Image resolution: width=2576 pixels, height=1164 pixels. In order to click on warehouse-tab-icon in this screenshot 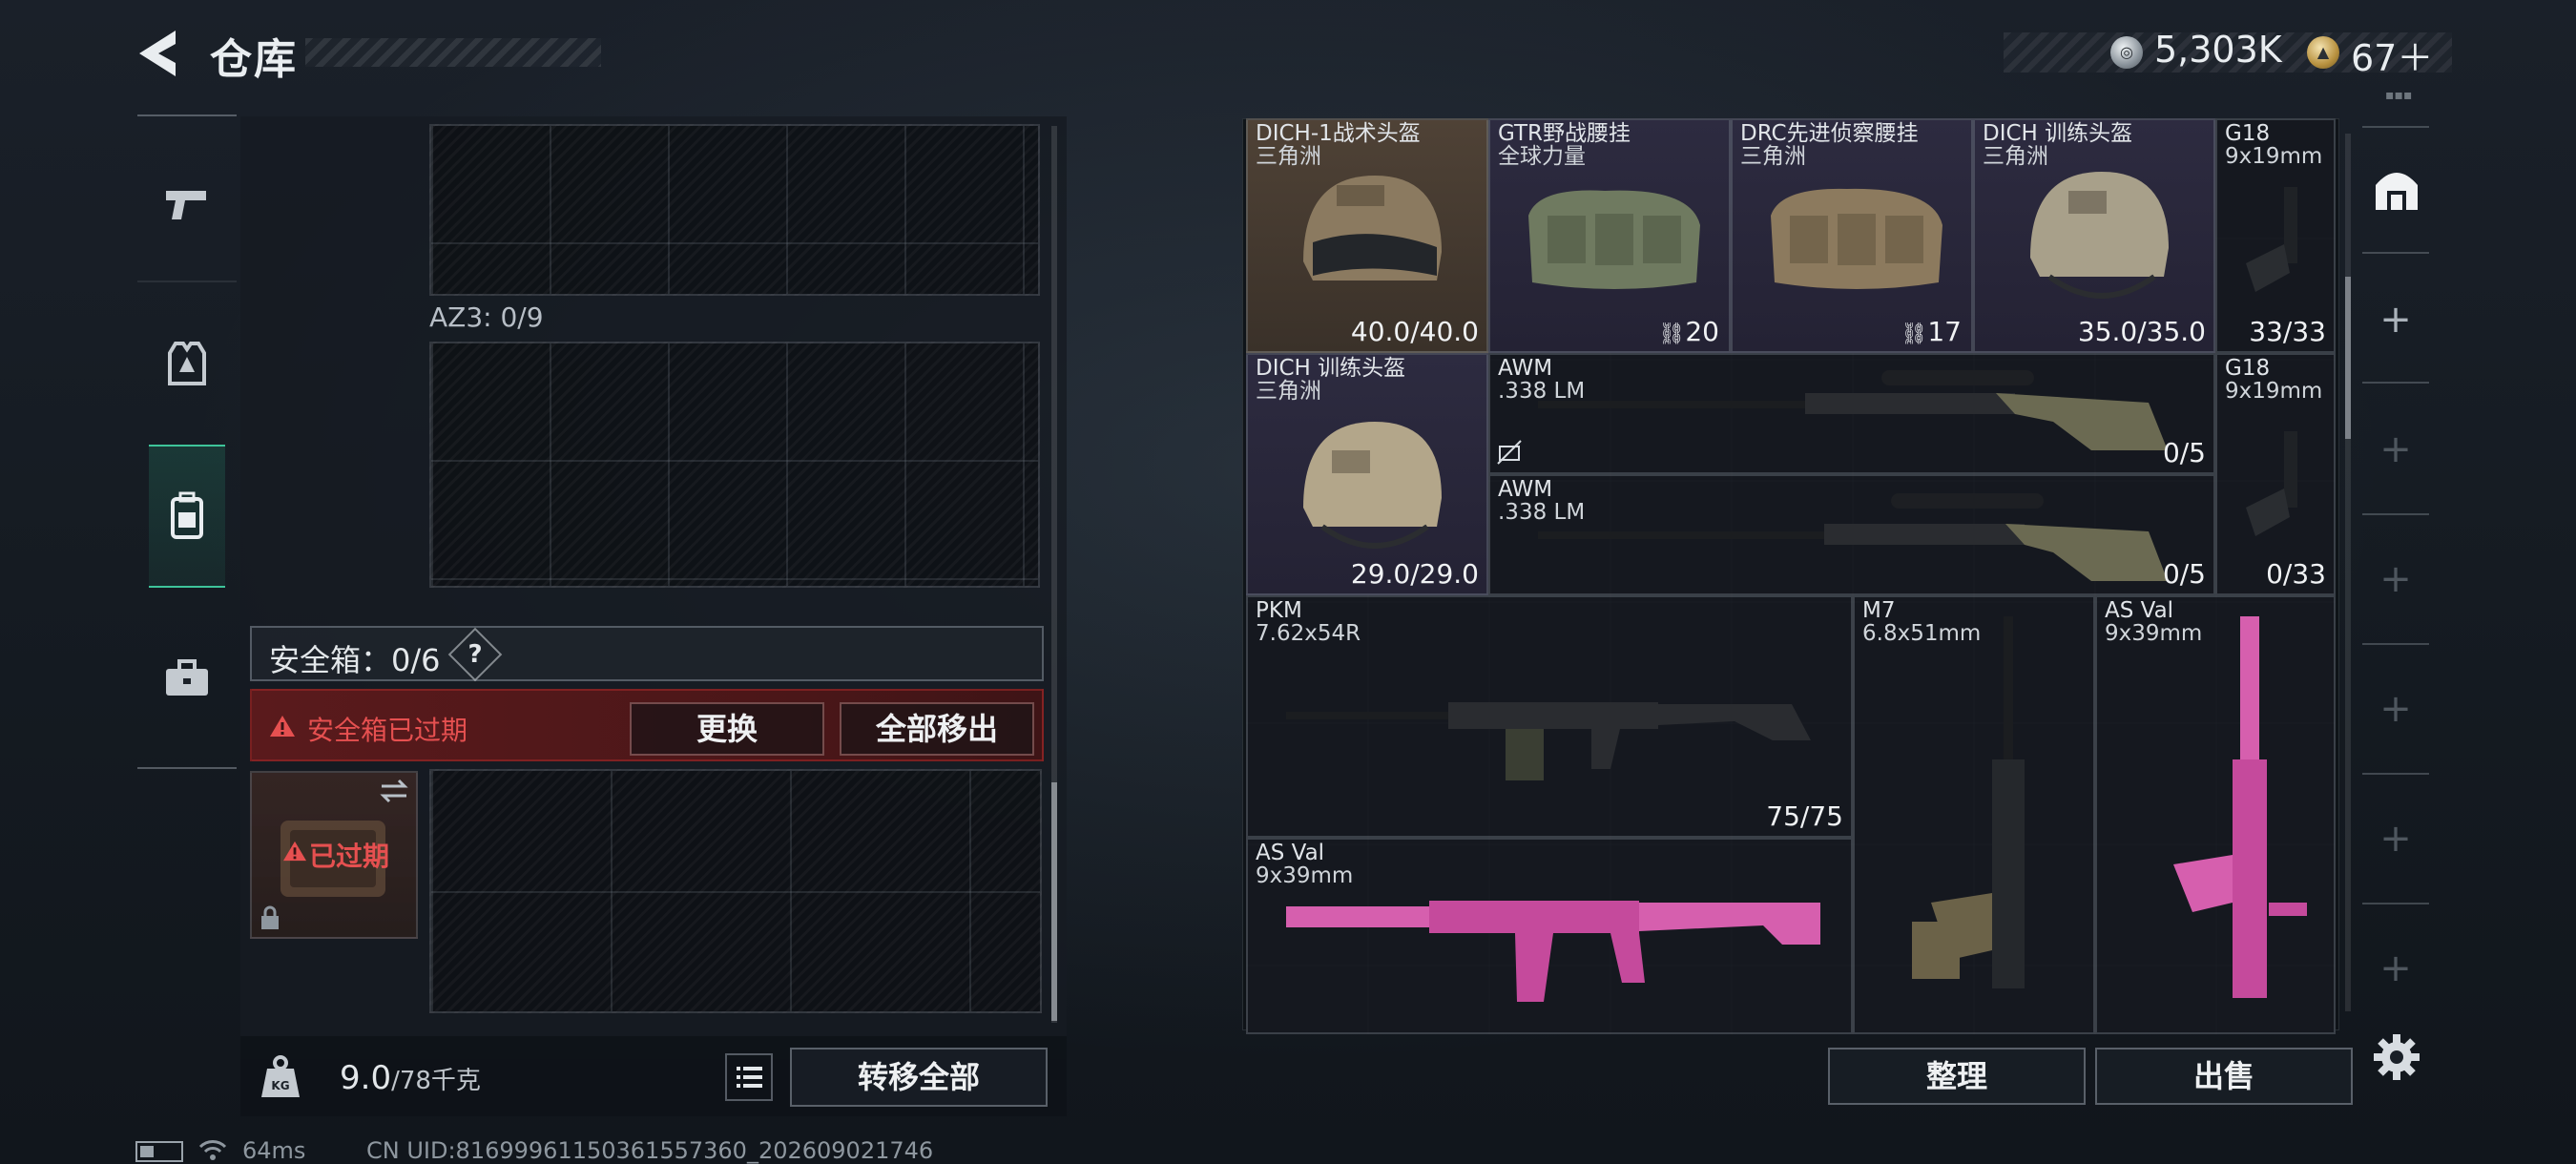, I will do `click(2396, 189)`.